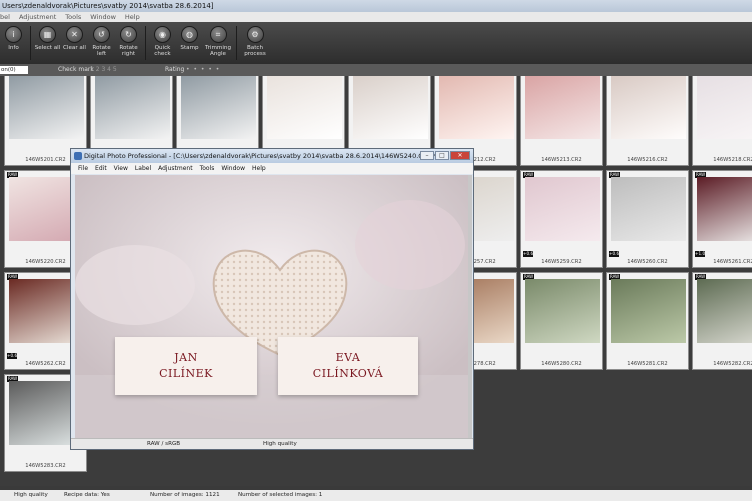  Describe the element at coordinates (186, 366) in the screenshot. I see `place-card-left: JAN CILÍNEK` at that location.